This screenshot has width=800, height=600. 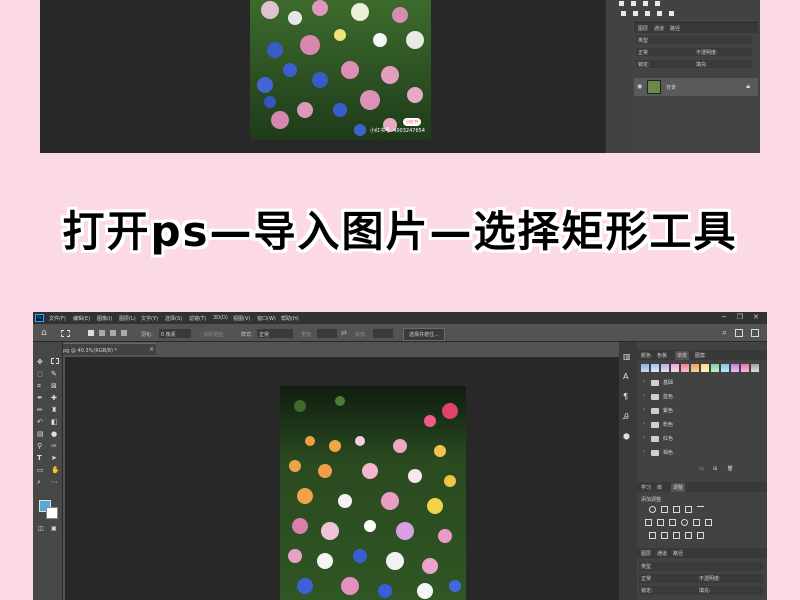 What do you see at coordinates (91, 333) in the screenshot?
I see `new-selection-icon` at bounding box center [91, 333].